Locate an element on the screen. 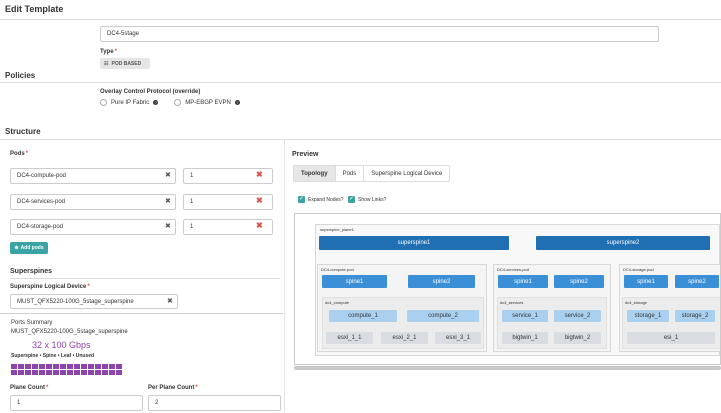  type-badge: ☷ POD BASED is located at coordinates (125, 63).